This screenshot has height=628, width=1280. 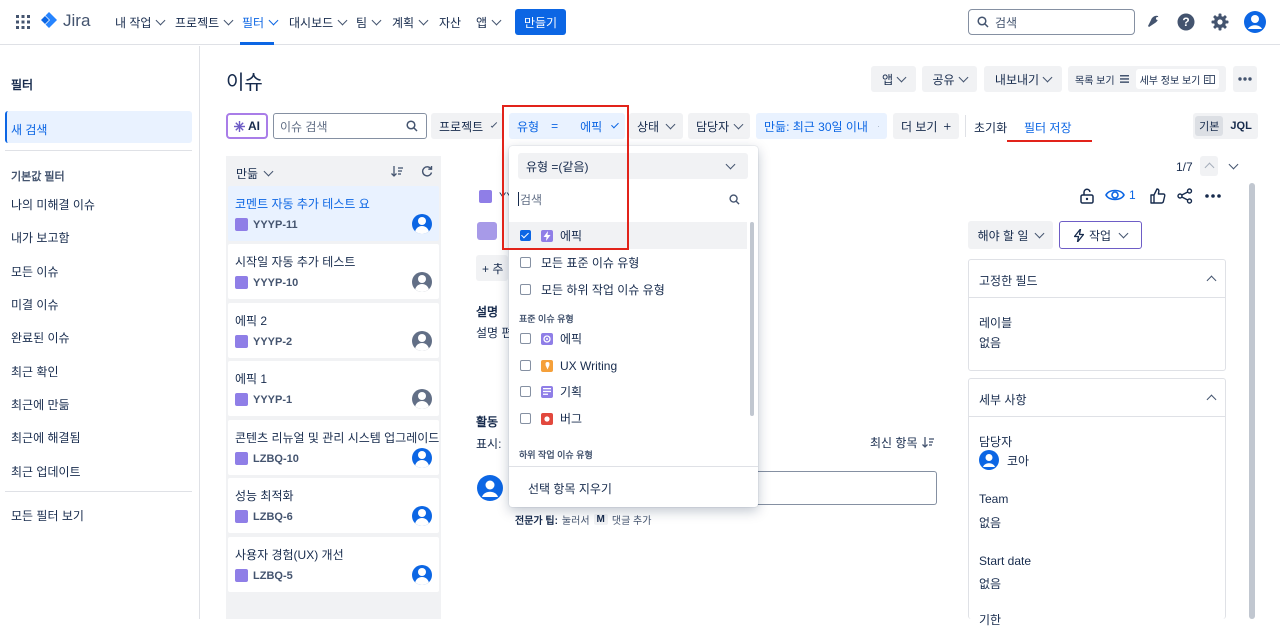 What do you see at coordinates (40, 337) in the screenshot?
I see `sidebar-item-done-issues: 완료된 이슈` at bounding box center [40, 337].